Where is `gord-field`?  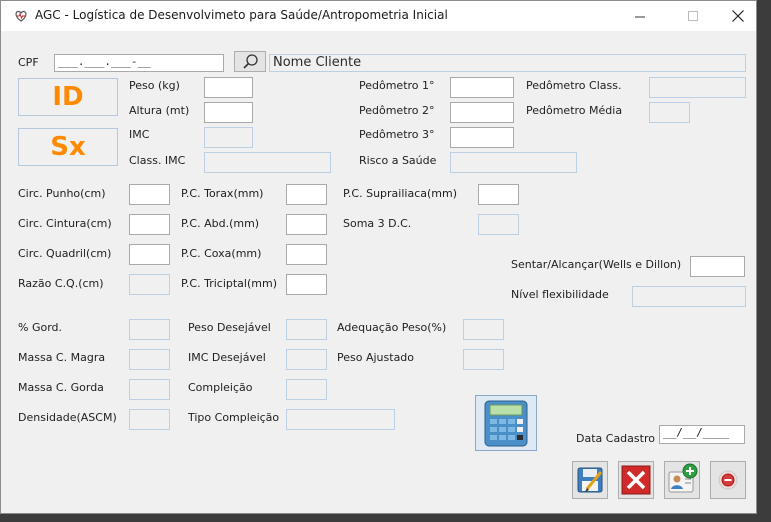
gord-field is located at coordinates (149, 329).